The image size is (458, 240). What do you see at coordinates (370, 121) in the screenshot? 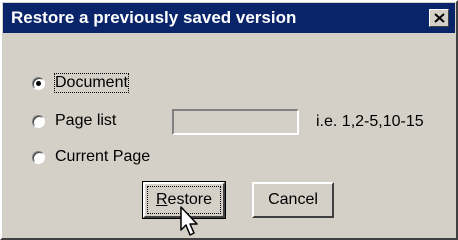
I see `page-list-hint: i.e. 1,2-5,10-15` at bounding box center [370, 121].